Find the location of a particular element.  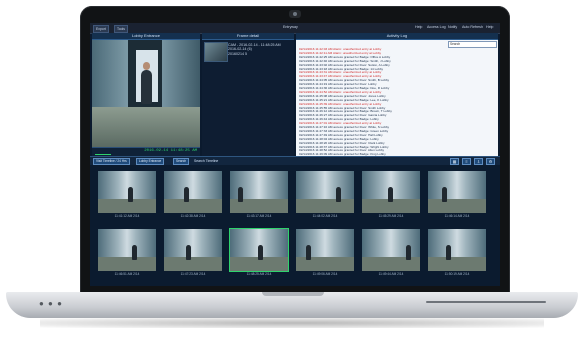

notify-link: Notify is located at coordinates (452, 27).